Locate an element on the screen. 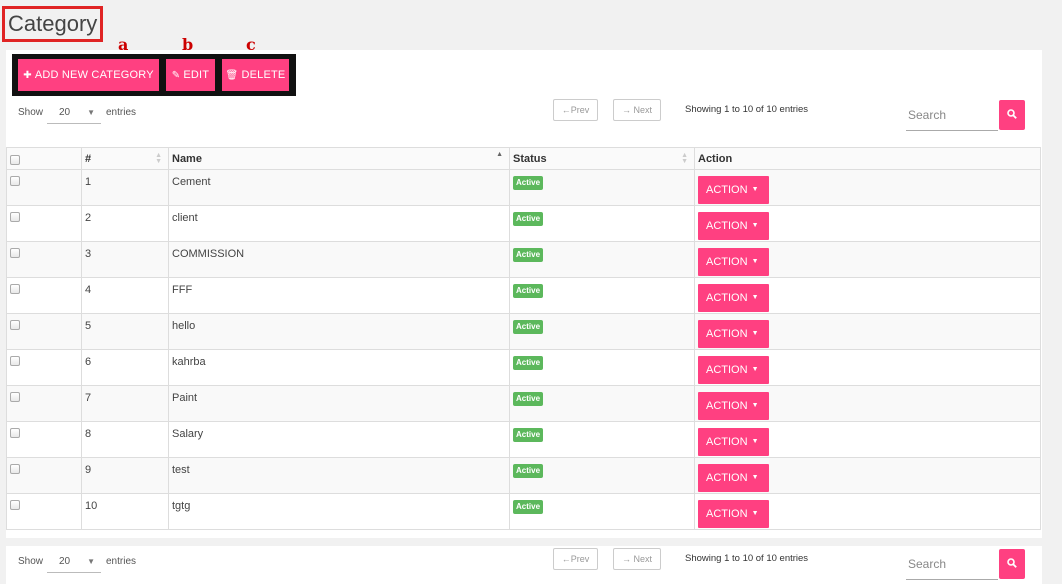 The width and height of the screenshot is (1062, 584). page-title: Category is located at coordinates (53, 24).